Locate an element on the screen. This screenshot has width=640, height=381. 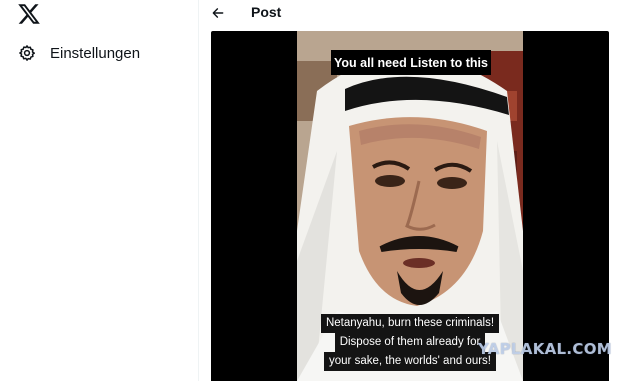
page-title: Post is located at coordinates (266, 12).